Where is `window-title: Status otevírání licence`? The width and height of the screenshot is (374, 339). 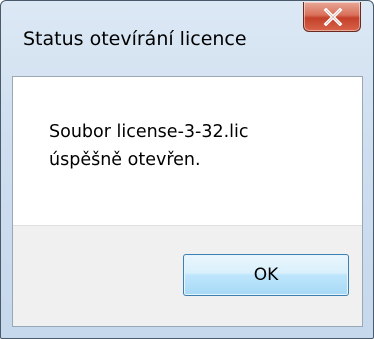 window-title: Status otevírání licence is located at coordinates (135, 39).